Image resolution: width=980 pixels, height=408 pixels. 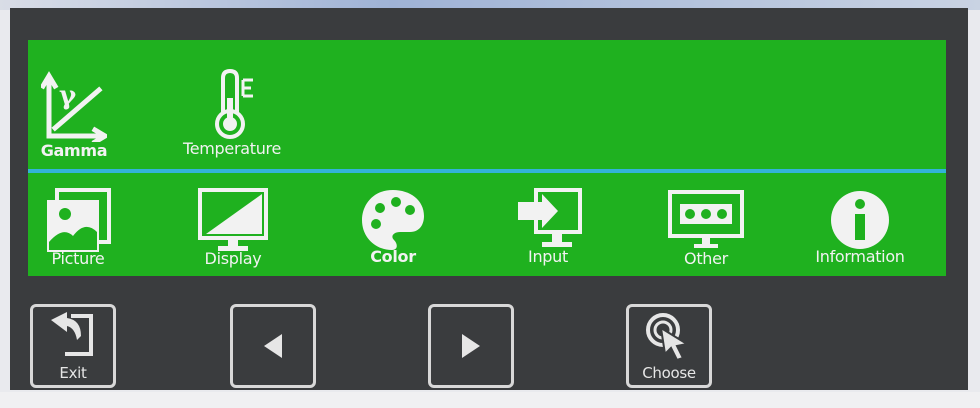 I want to click on exit-button: Exit, so click(x=73, y=346).